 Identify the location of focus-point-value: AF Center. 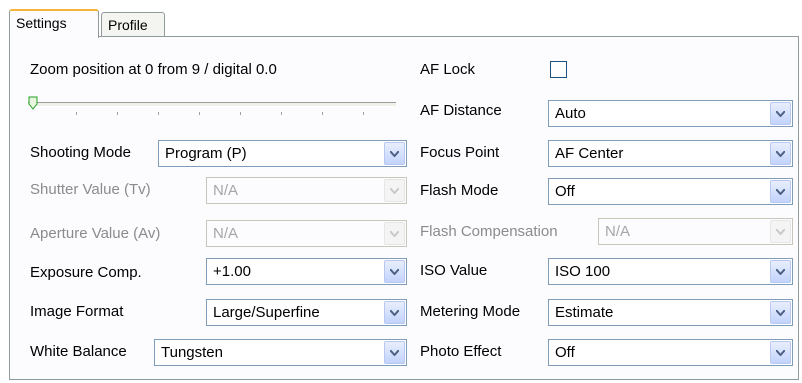
(589, 153).